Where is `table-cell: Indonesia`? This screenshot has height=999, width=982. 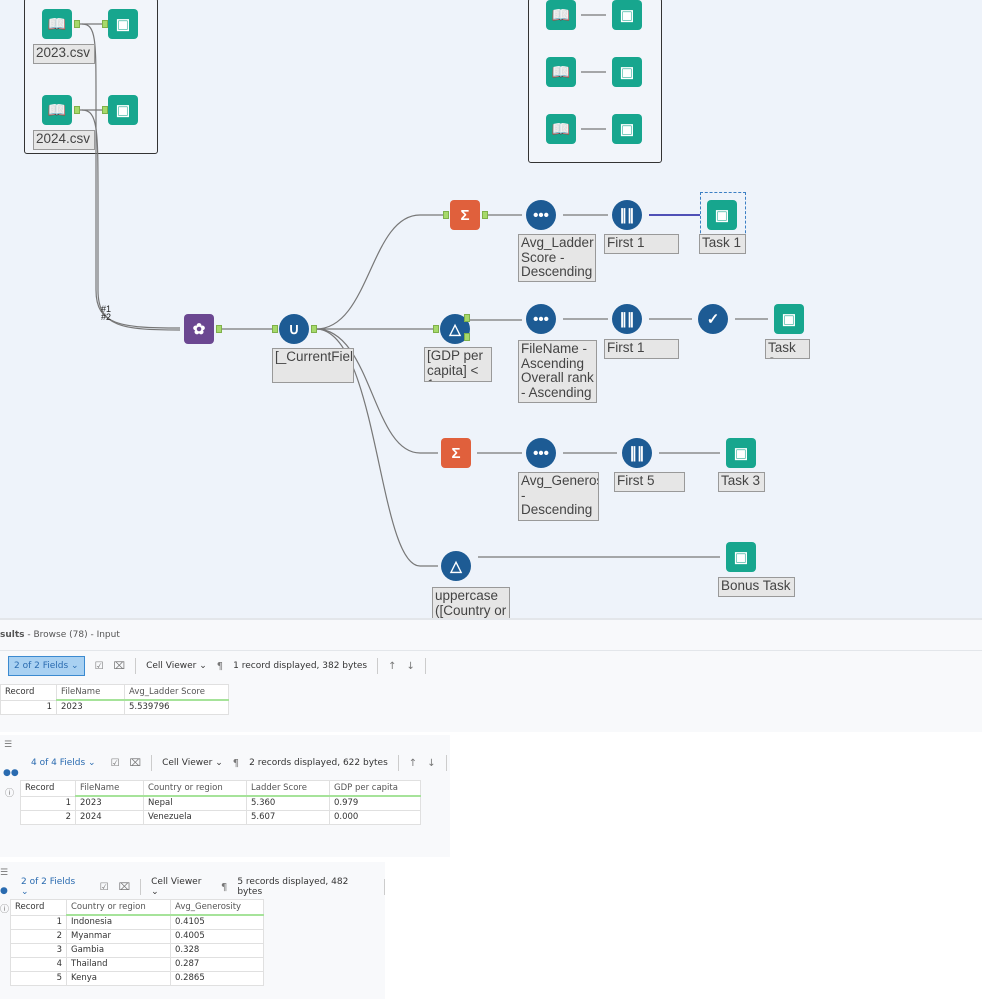
table-cell: Indonesia is located at coordinates (118, 922).